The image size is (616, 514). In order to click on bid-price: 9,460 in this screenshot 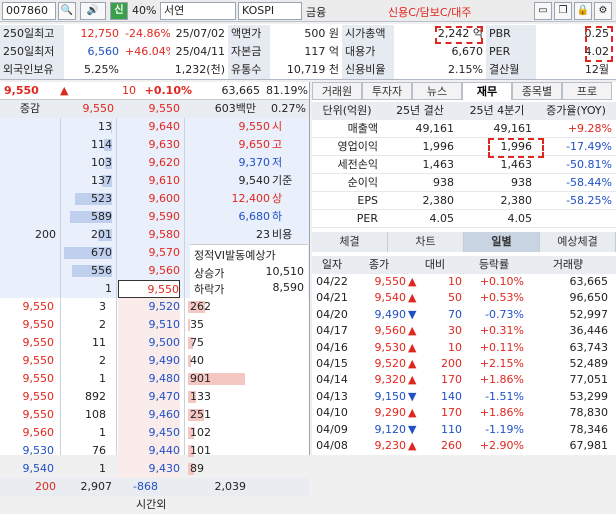, I will do `click(149, 415)`.